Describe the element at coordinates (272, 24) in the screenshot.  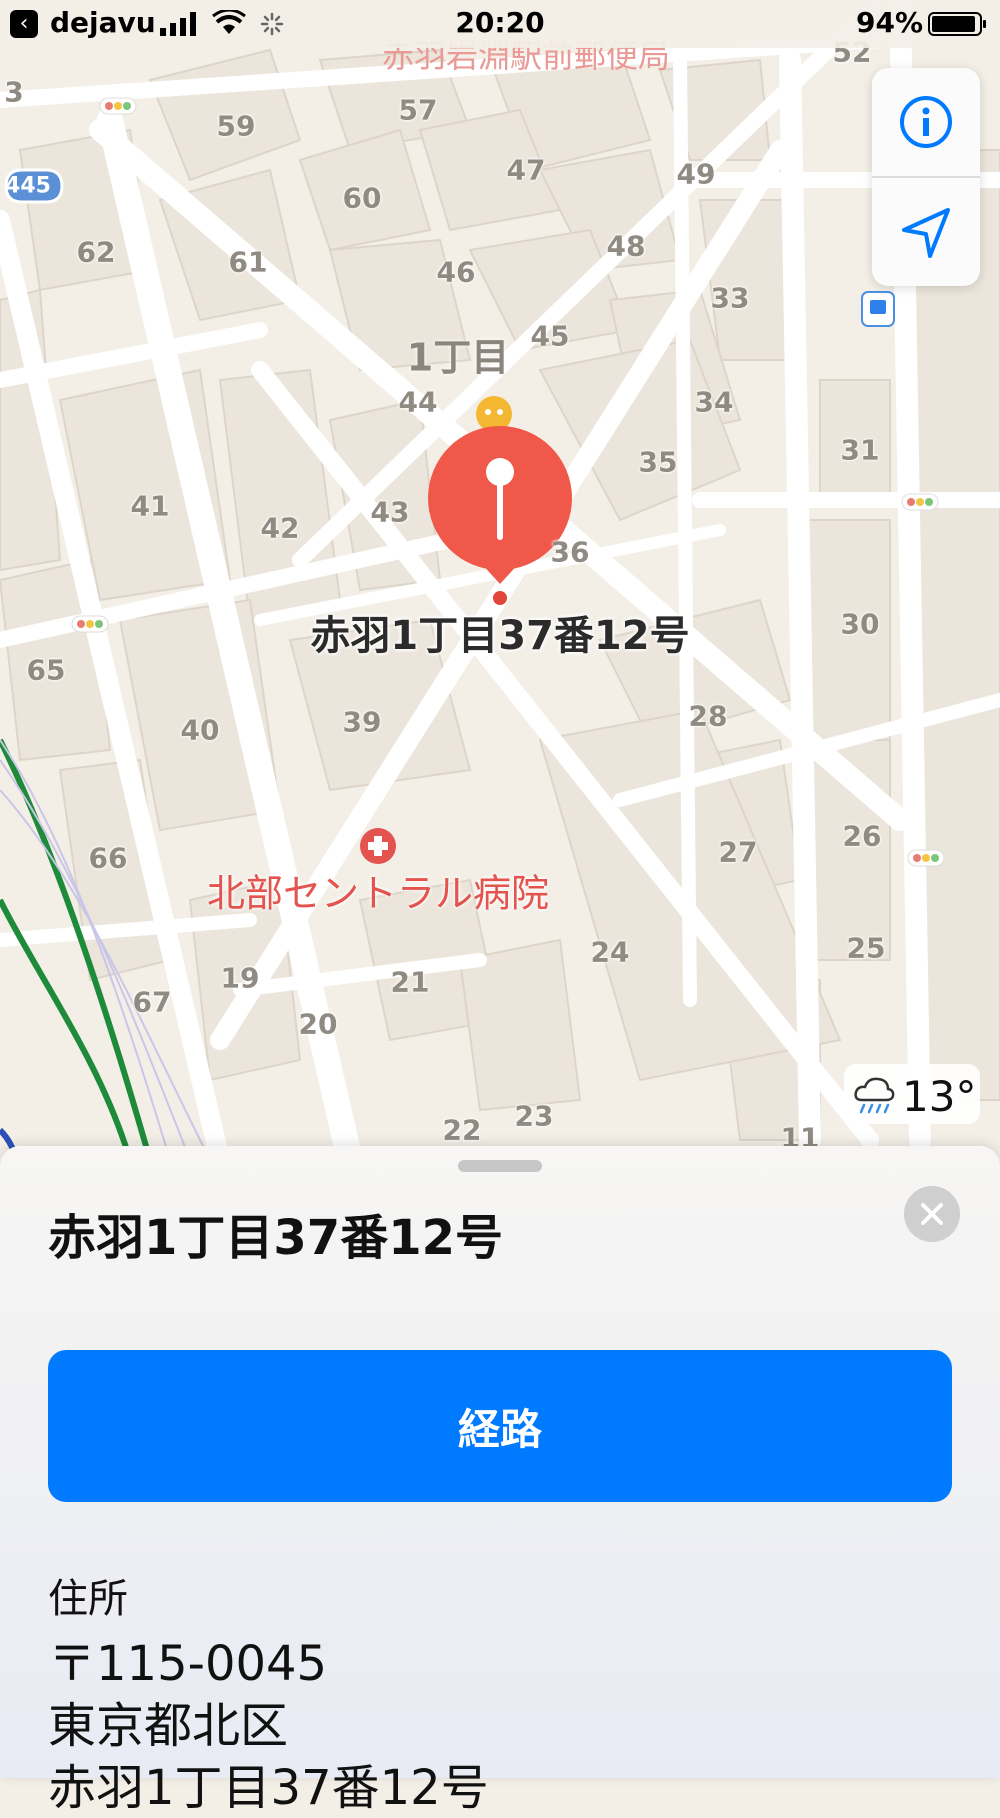
I see `loading-spinner-icon` at that location.